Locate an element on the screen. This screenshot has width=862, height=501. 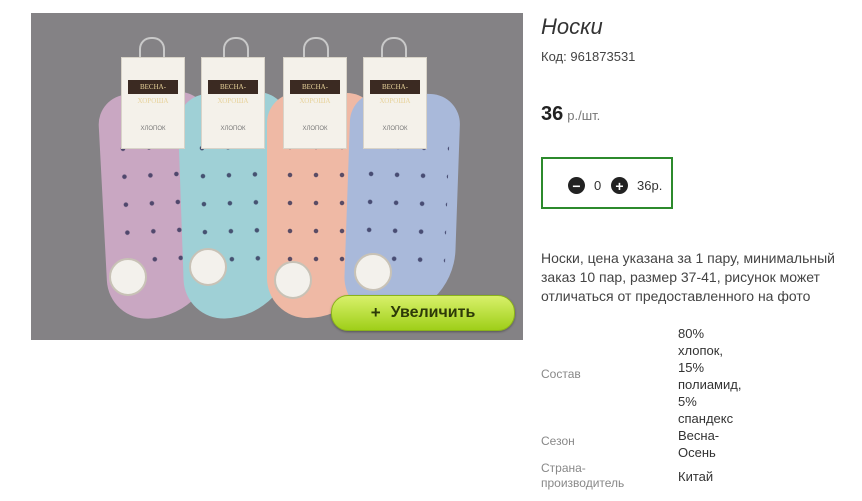
code-label: Код: is located at coordinates (554, 56).